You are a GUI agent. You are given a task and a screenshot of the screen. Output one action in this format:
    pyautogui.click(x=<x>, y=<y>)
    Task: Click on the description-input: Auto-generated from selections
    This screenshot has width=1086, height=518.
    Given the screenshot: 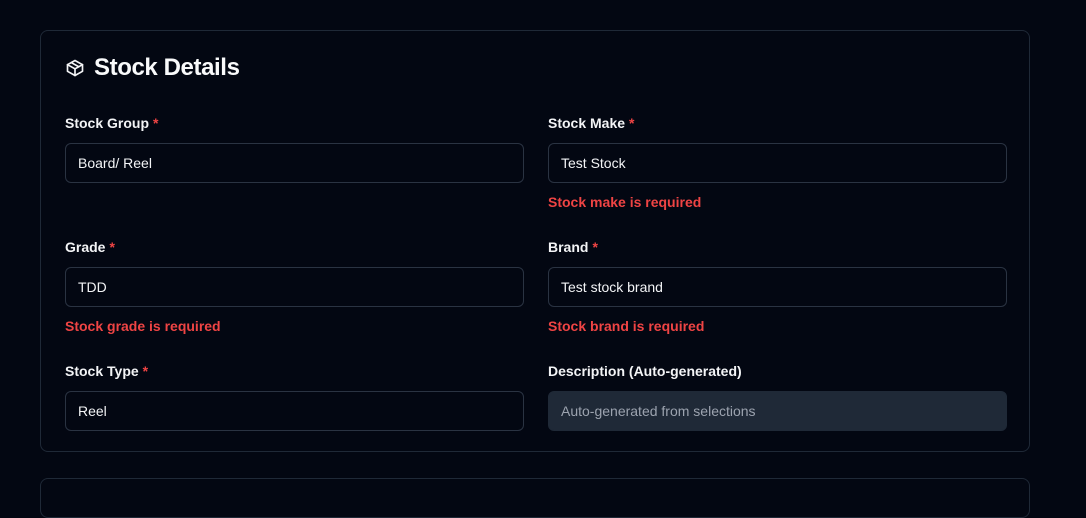 What is the action you would take?
    pyautogui.click(x=777, y=411)
    